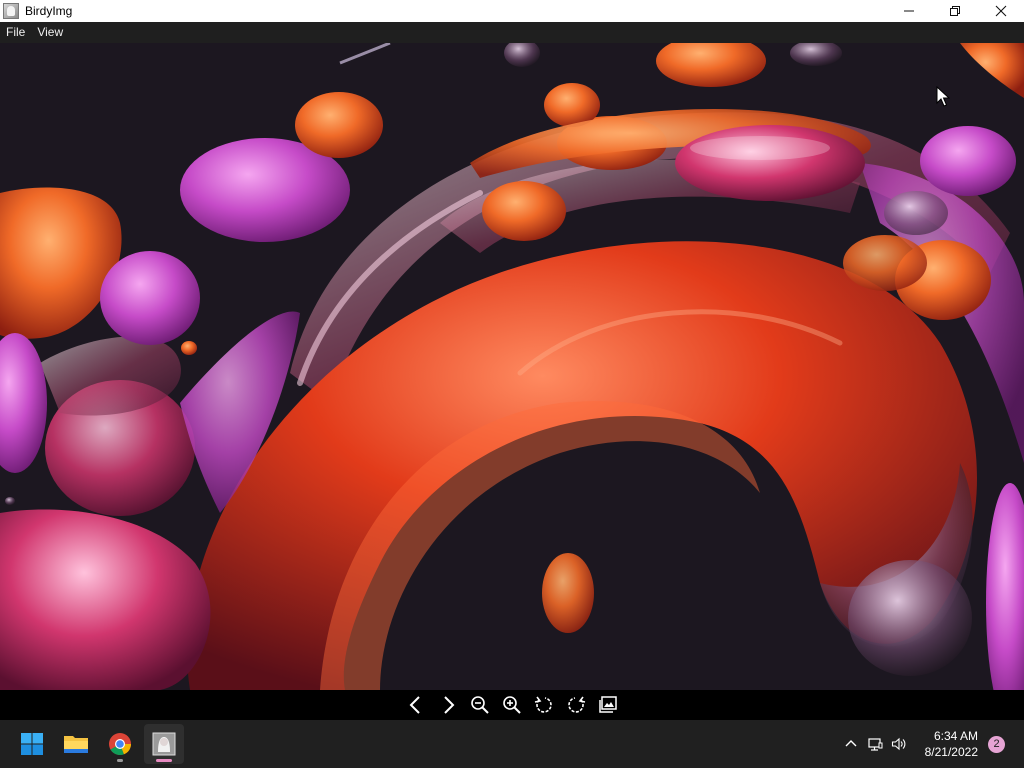 This screenshot has height=768, width=1024. I want to click on volume-icon, so click(898, 744).